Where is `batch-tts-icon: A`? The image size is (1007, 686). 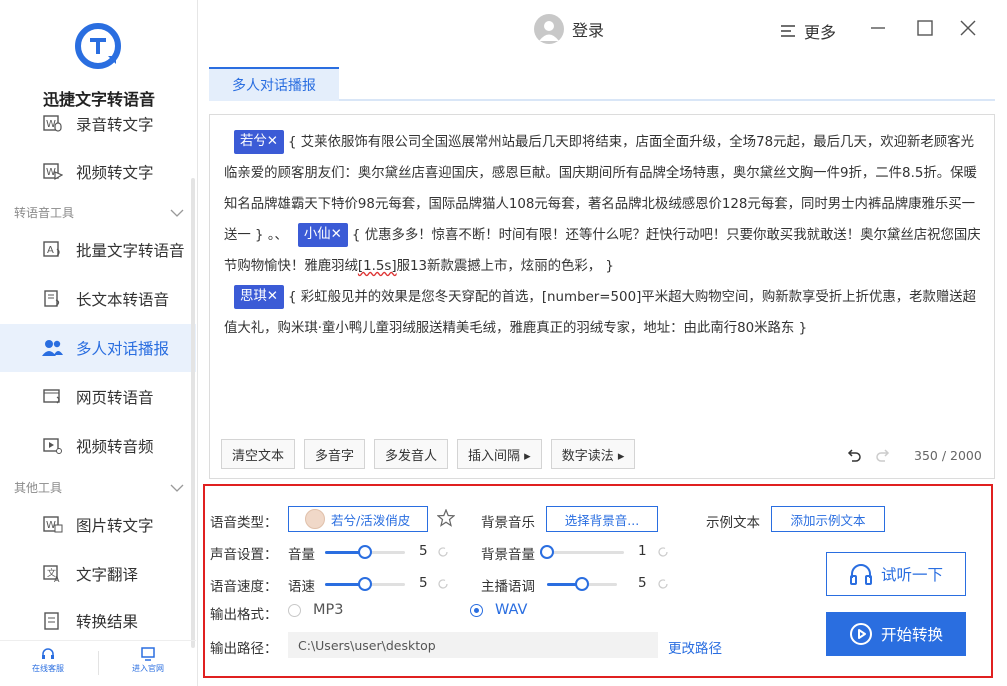
batch-tts-icon: A is located at coordinates (53, 250).